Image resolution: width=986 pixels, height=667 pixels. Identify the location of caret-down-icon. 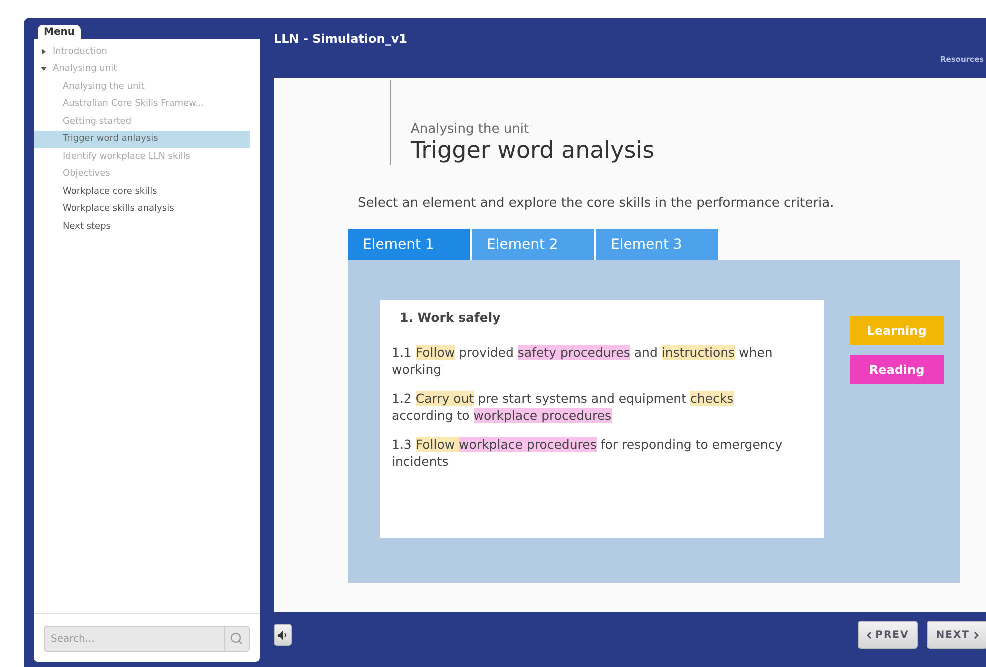
(44, 69).